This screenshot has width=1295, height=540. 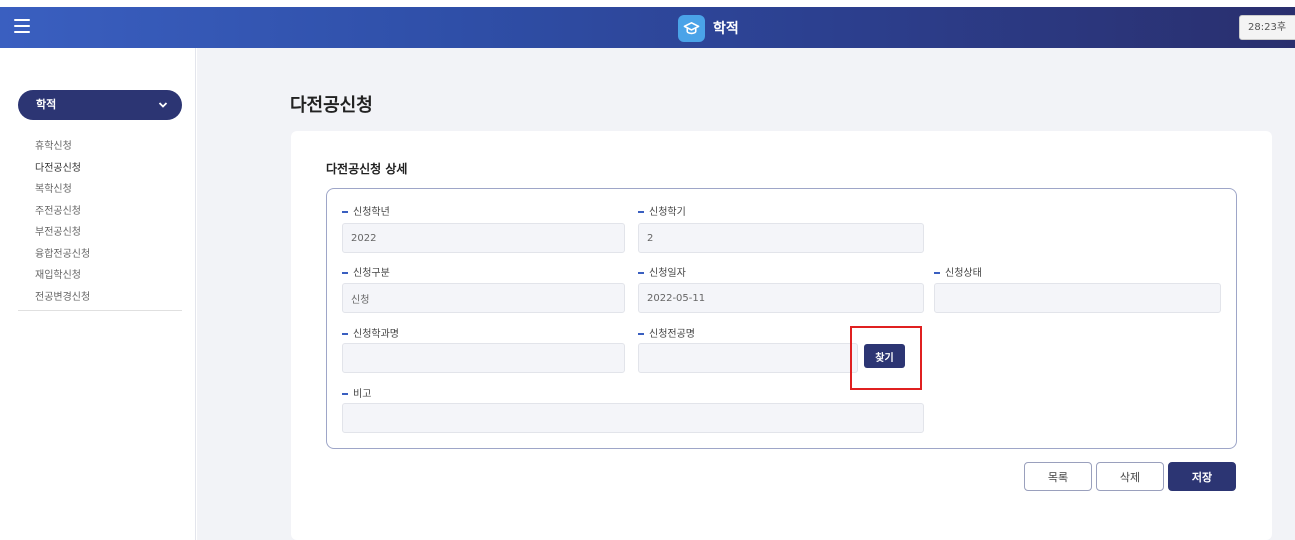 What do you see at coordinates (62, 190) in the screenshot?
I see `sidebar-item-return: 복학신청` at bounding box center [62, 190].